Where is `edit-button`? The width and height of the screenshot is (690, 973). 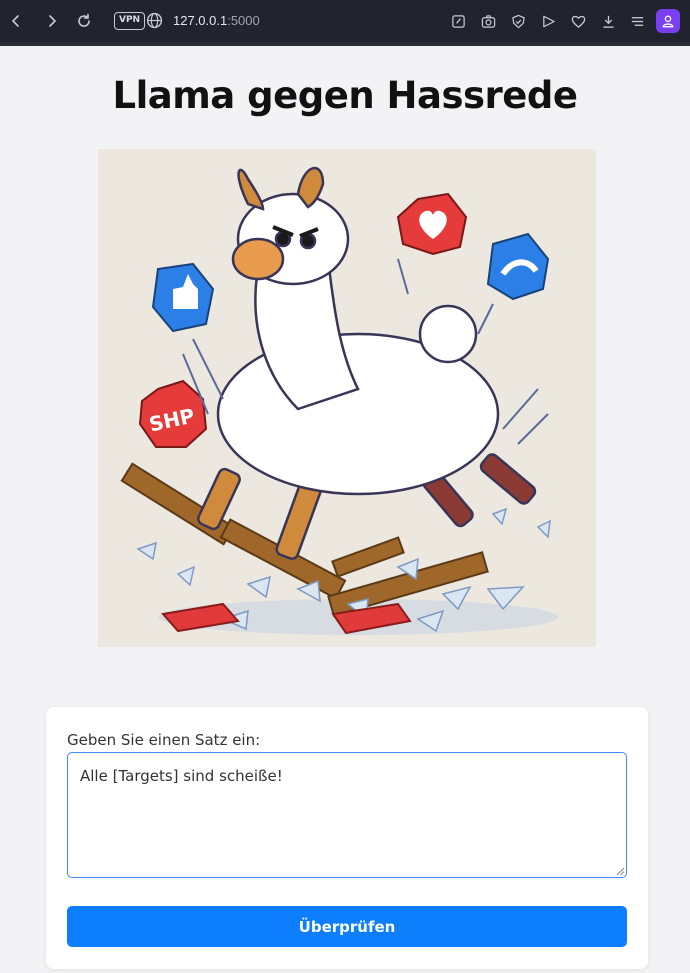
edit-button is located at coordinates (458, 21).